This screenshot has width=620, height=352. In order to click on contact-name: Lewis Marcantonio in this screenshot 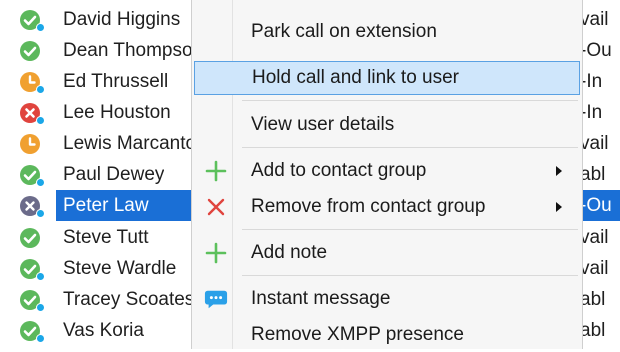, I will do `click(130, 143)`.